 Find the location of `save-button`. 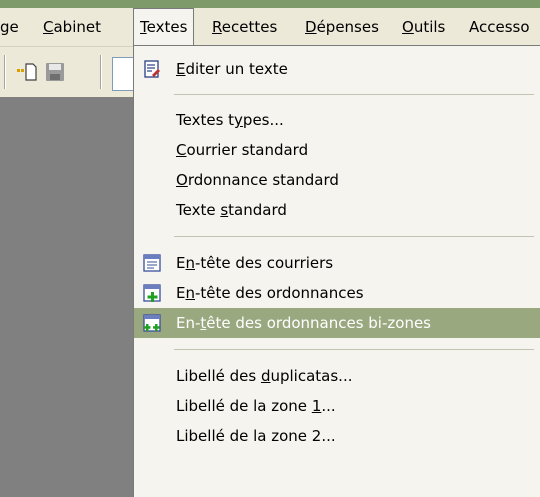

save-button is located at coordinates (55, 72).